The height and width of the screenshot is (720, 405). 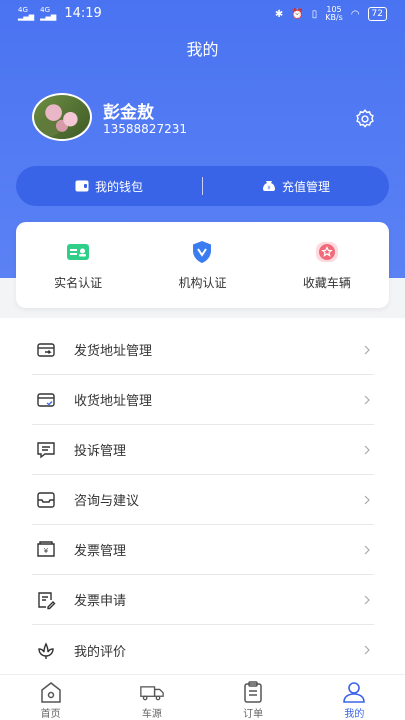 I want to click on review-flower-icon, so click(x=46, y=650).